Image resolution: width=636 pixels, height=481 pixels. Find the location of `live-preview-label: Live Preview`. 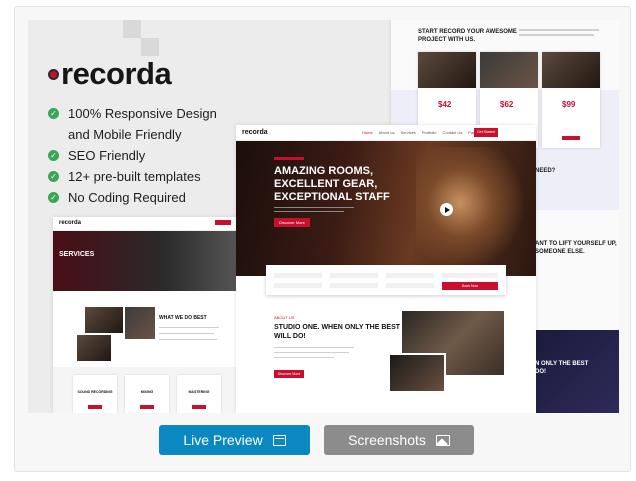

live-preview-label: Live Preview is located at coordinates (223, 440).